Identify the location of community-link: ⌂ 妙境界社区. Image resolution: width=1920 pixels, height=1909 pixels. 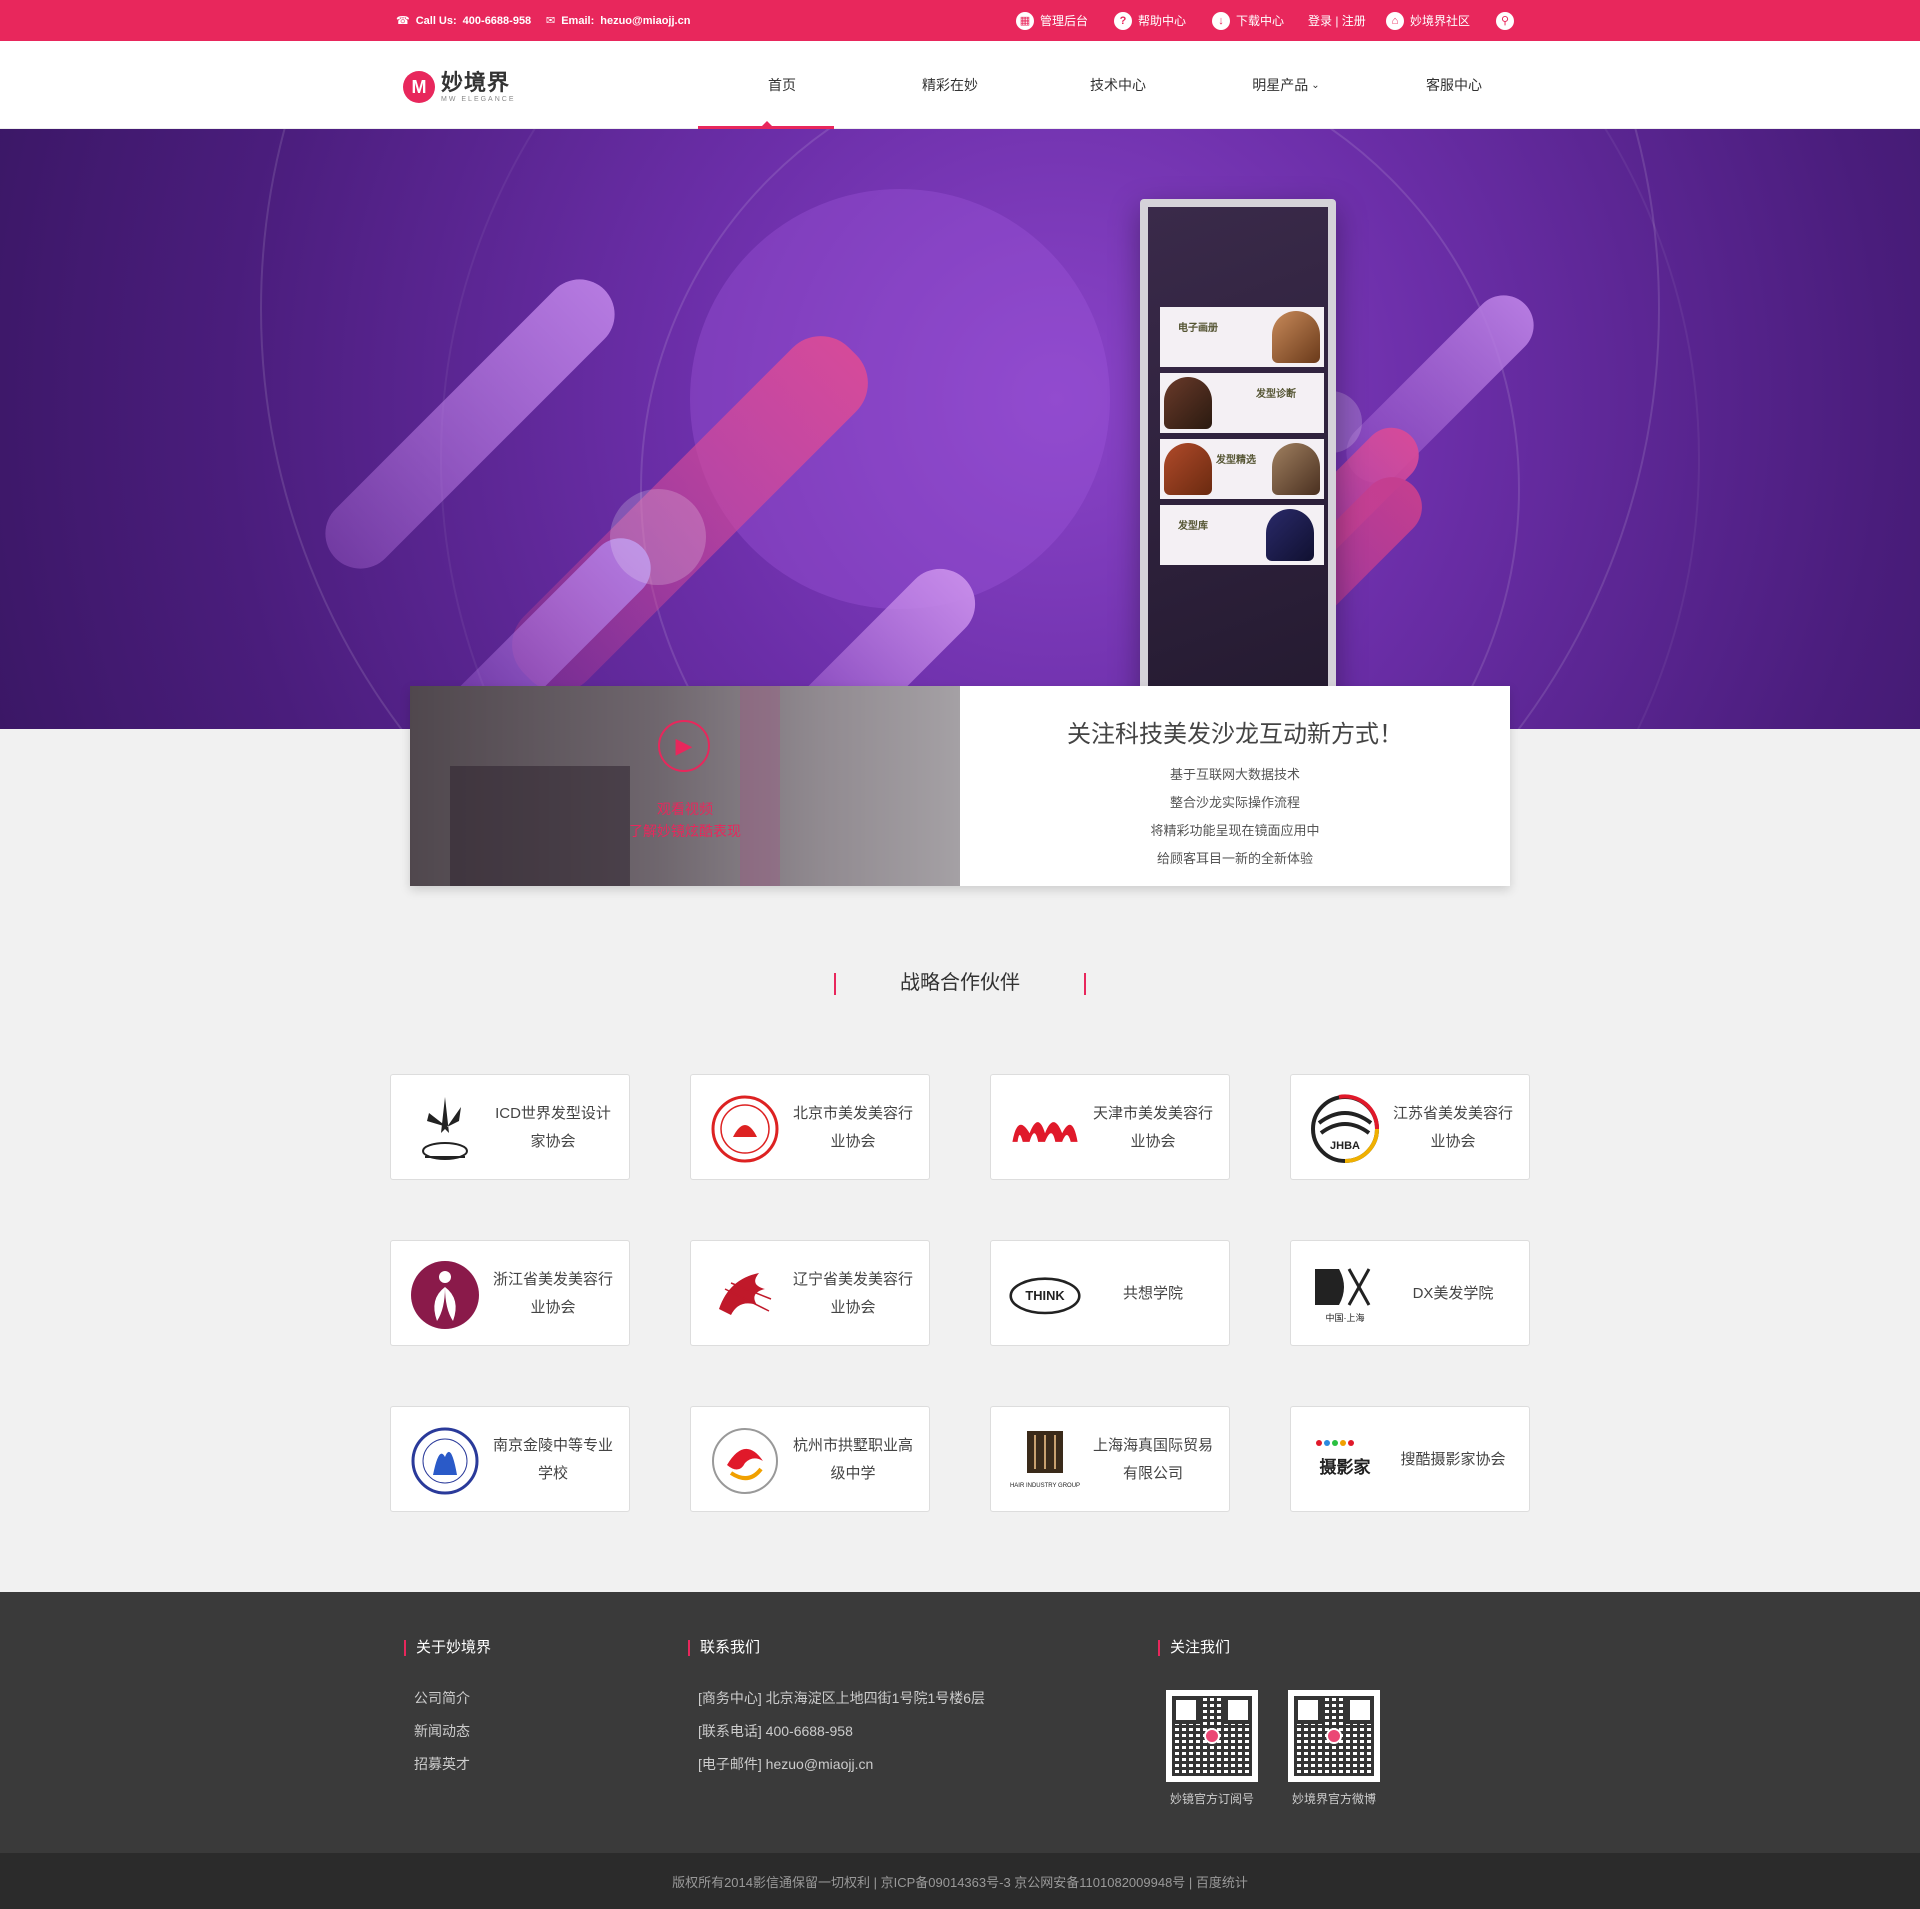
(1428, 20).